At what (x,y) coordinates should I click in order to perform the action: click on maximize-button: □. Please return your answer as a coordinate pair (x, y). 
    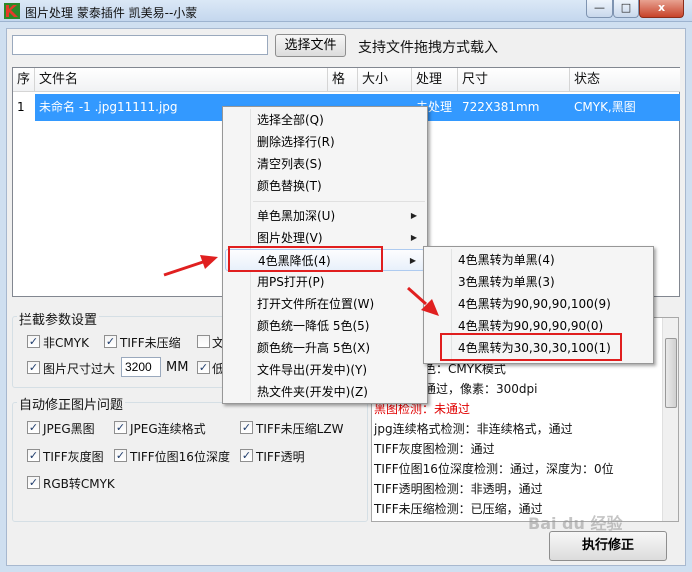
    Looking at the image, I should click on (626, 9).